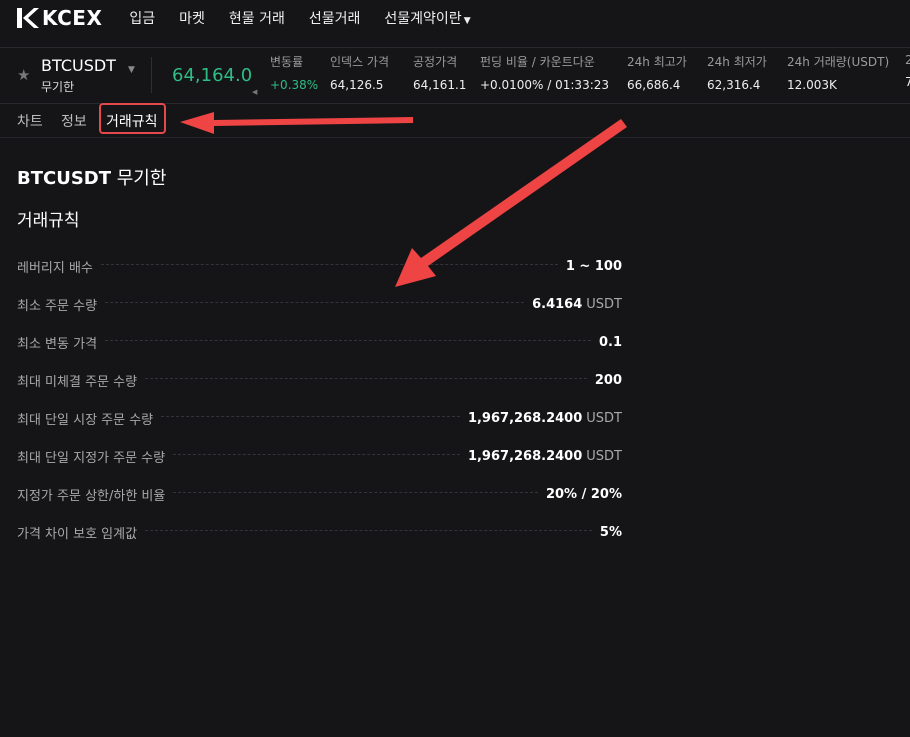  What do you see at coordinates (151, 75) in the screenshot?
I see `divider` at bounding box center [151, 75].